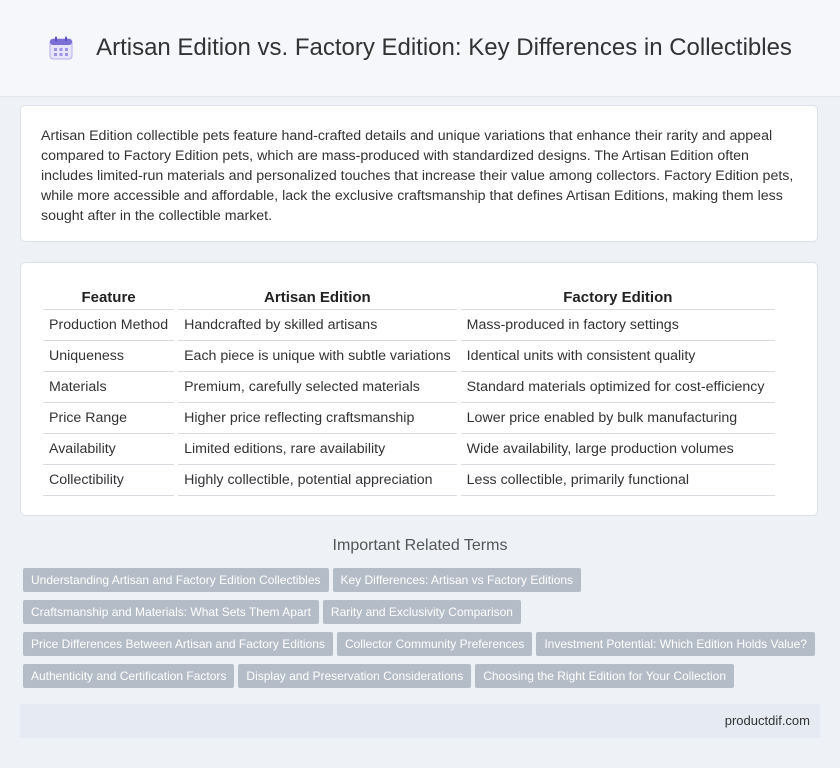 Image resolution: width=840 pixels, height=768 pixels. I want to click on header-feature: Feature, so click(109, 297).